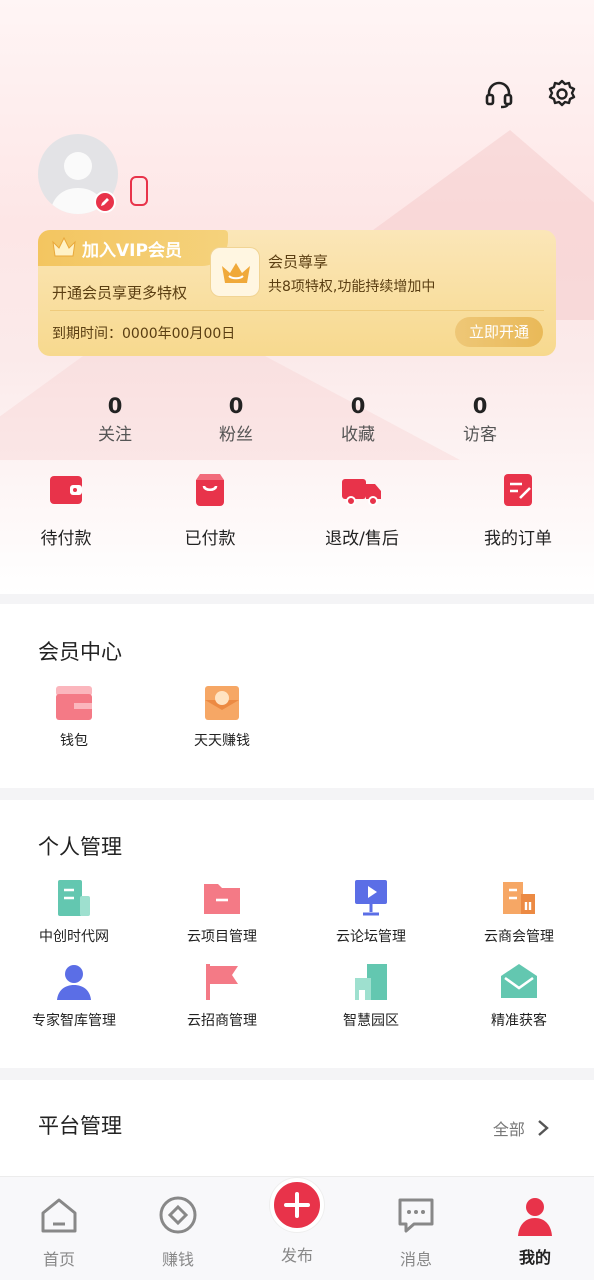  I want to click on home-icon, so click(59, 1215).